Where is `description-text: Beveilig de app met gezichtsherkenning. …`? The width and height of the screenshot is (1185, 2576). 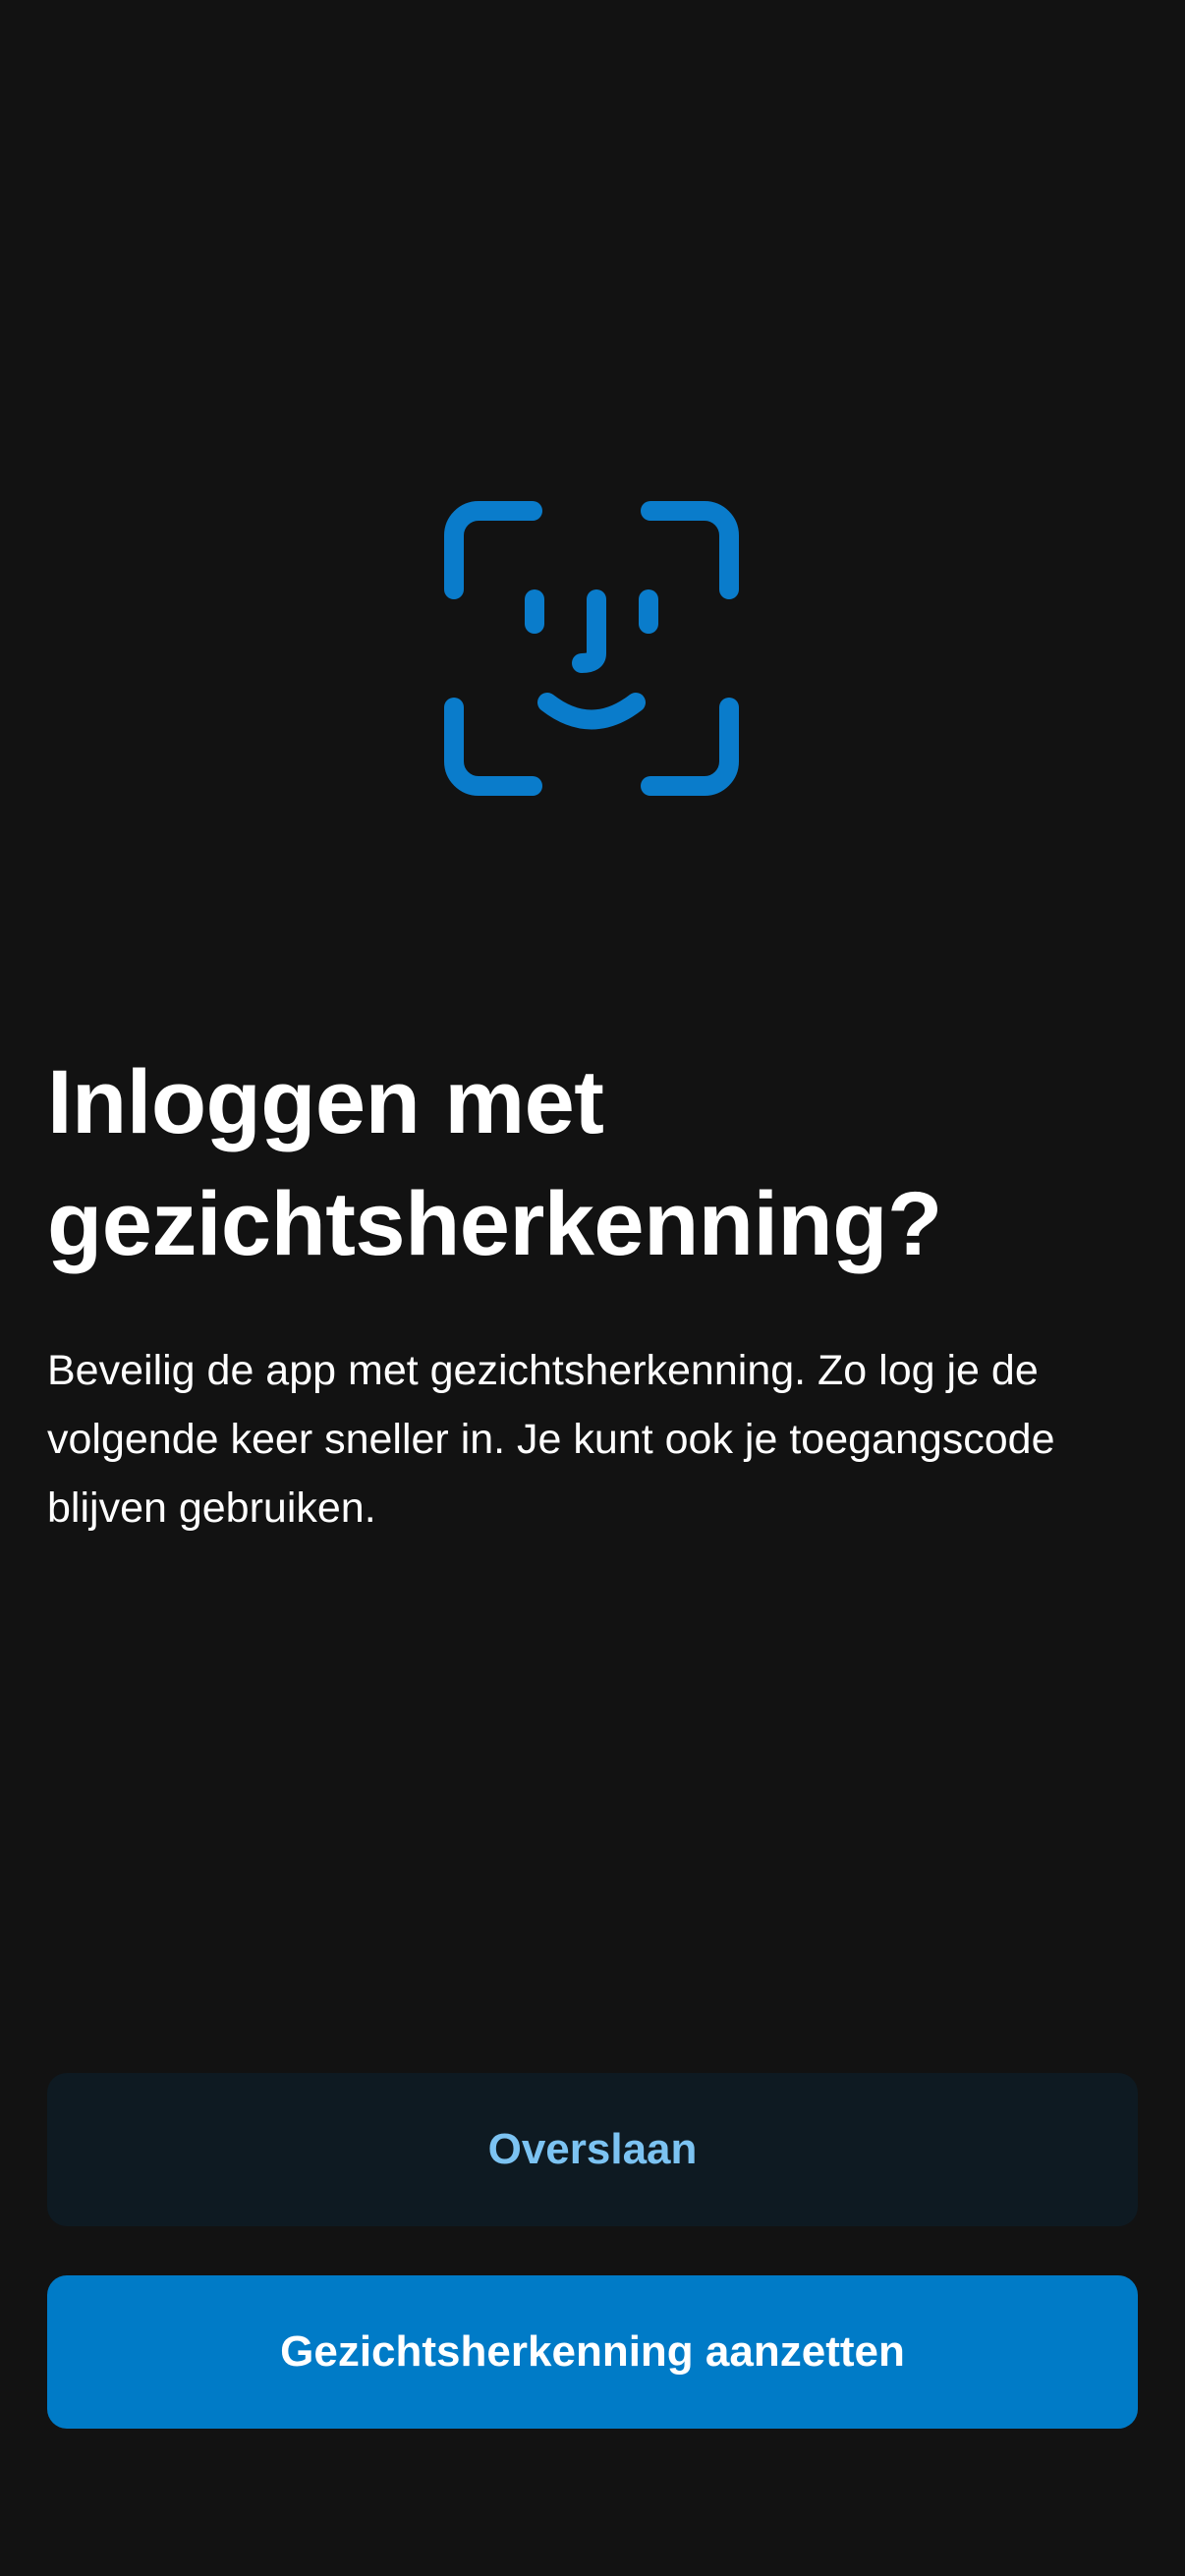 description-text: Beveilig de app met gezichtsherkenning. … is located at coordinates (551, 1439).